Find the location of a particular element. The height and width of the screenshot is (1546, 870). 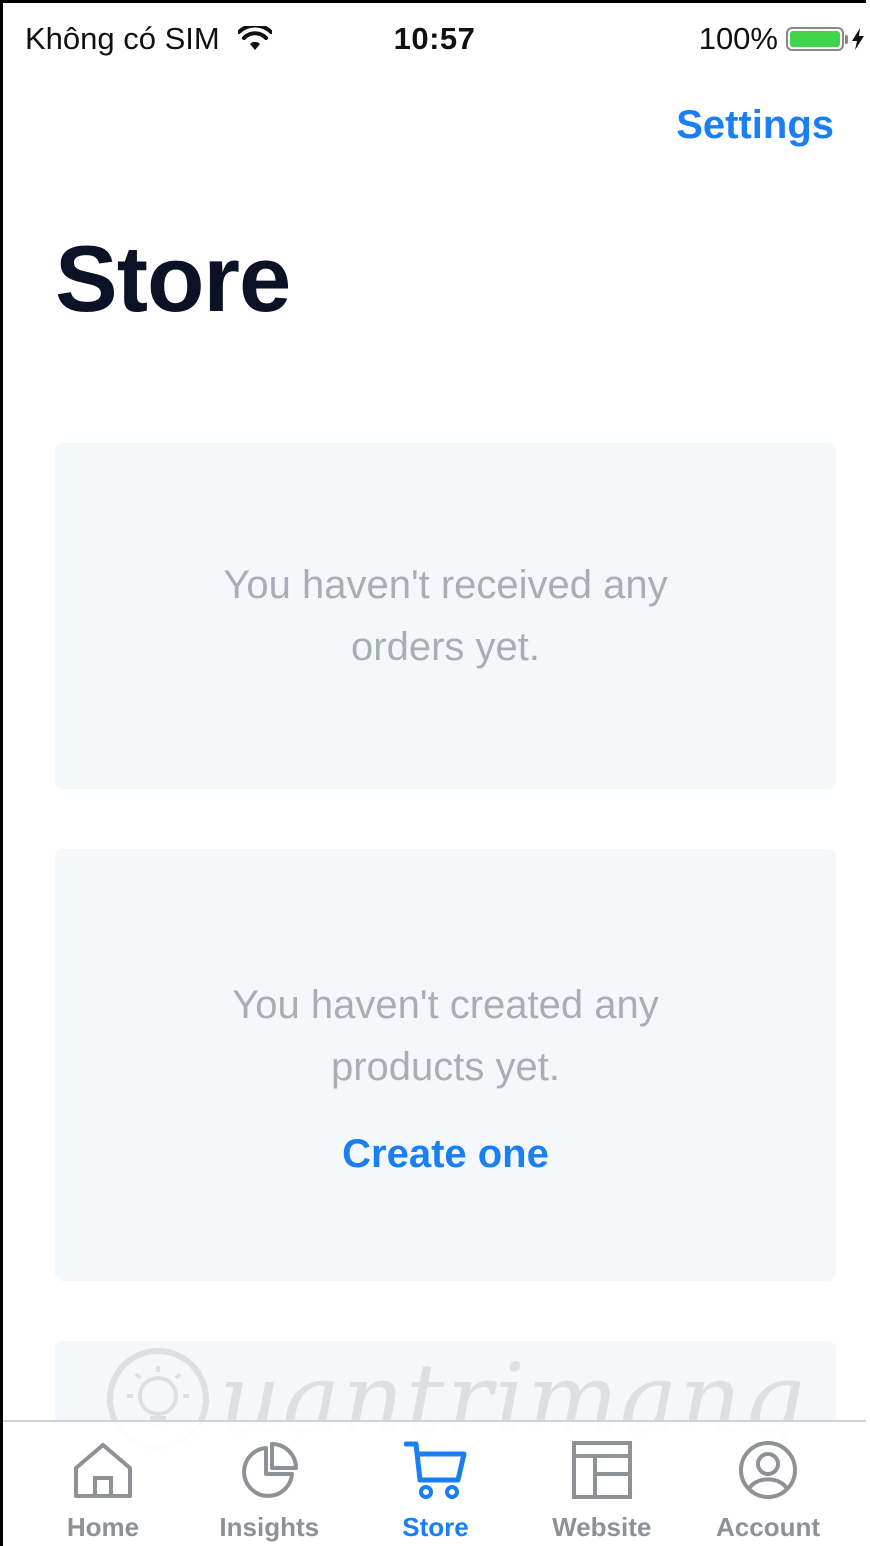

tab-home: Home is located at coordinates (103, 1484).